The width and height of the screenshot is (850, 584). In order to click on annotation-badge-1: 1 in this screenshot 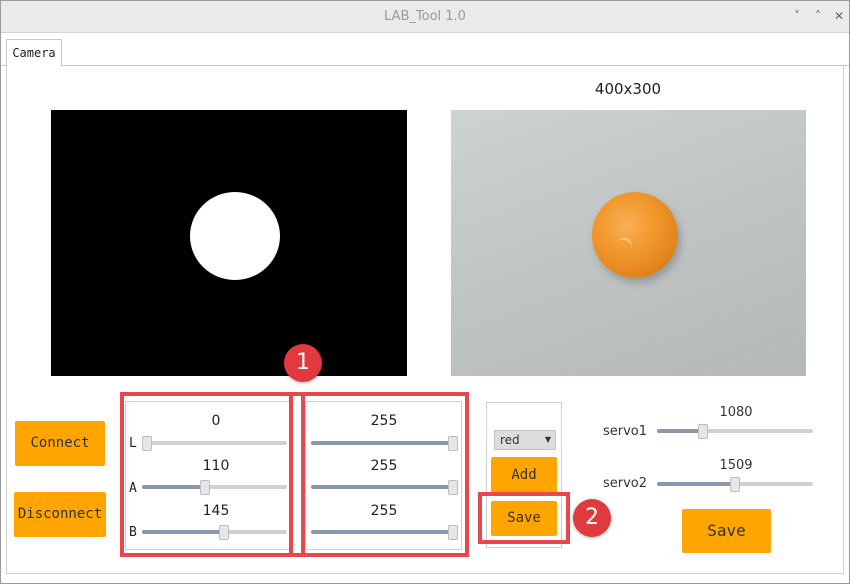, I will do `click(303, 363)`.